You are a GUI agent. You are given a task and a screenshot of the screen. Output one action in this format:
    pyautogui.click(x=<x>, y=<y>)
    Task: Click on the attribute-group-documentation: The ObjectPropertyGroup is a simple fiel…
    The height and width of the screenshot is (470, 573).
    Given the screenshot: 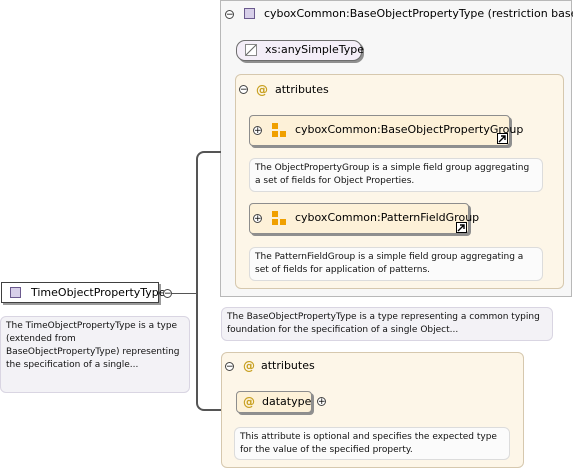 What is the action you would take?
    pyautogui.click(x=396, y=175)
    